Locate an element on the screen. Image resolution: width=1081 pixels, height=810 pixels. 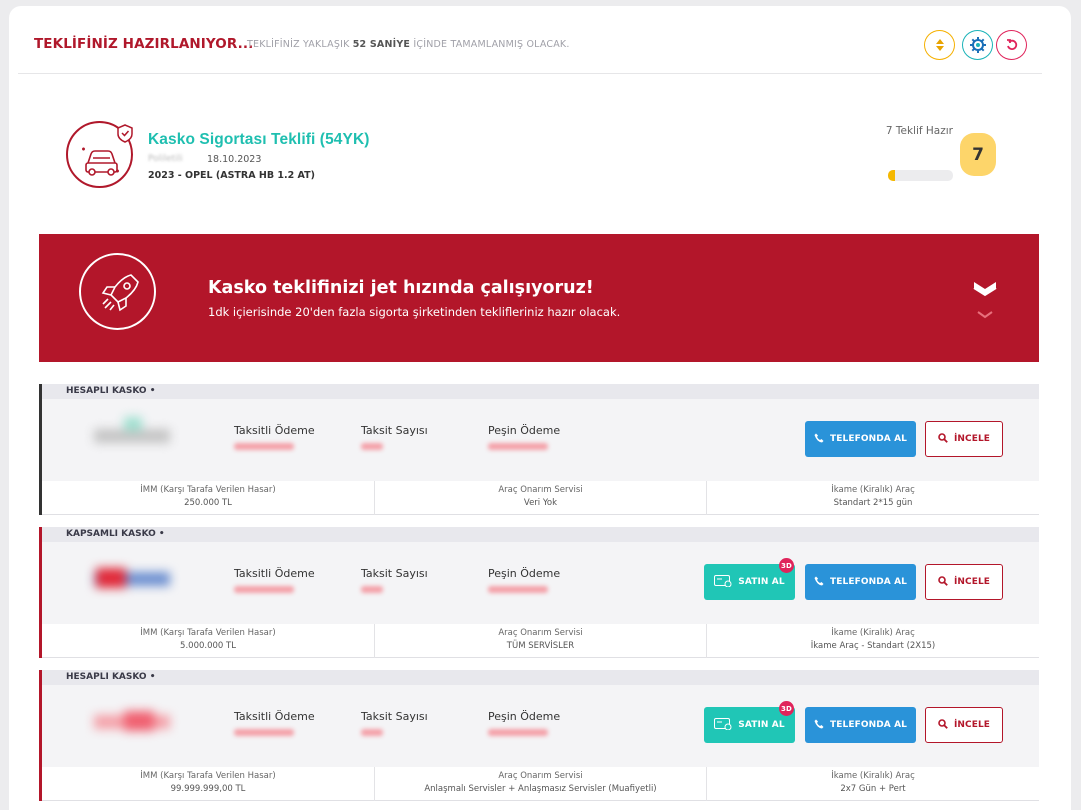
chevron-down-icon is located at coordinates (985, 302).